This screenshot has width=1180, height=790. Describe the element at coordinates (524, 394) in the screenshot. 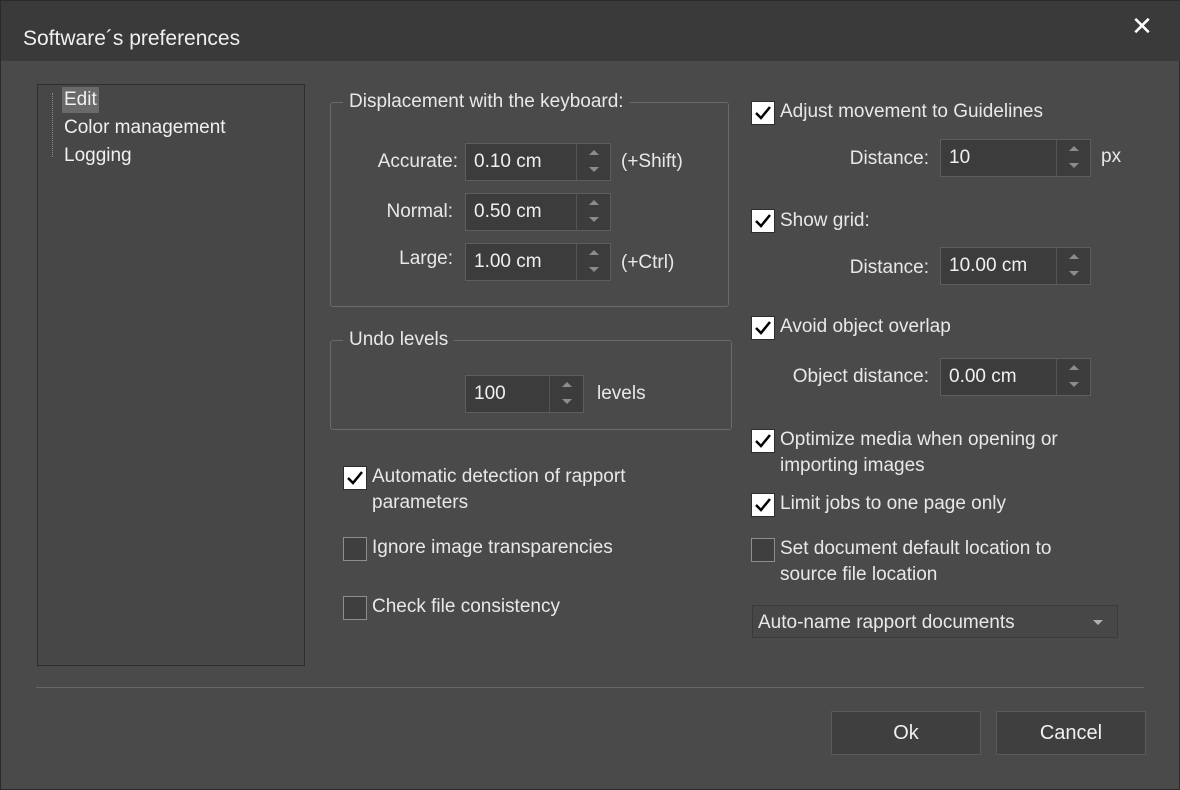

I see `undo-levels-stepper: 100` at that location.